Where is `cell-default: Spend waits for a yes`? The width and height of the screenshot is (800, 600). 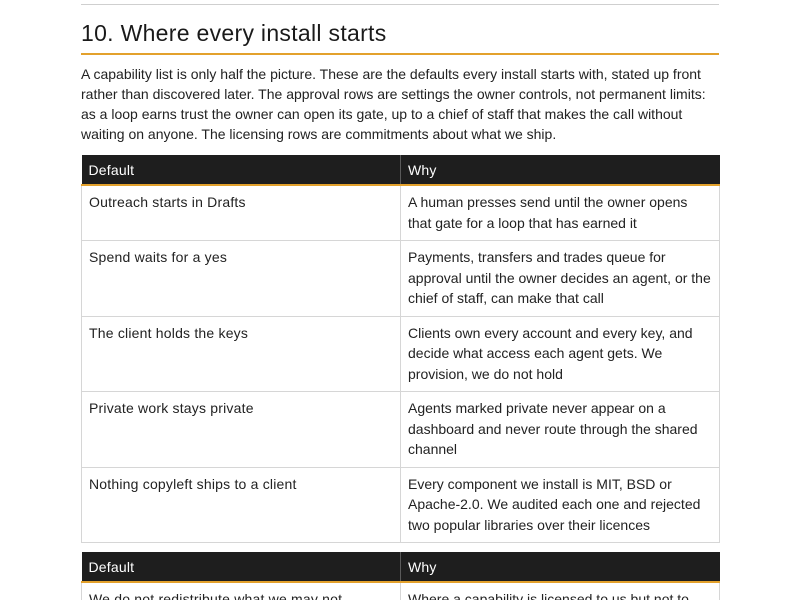
cell-default: Spend waits for a yes is located at coordinates (241, 278).